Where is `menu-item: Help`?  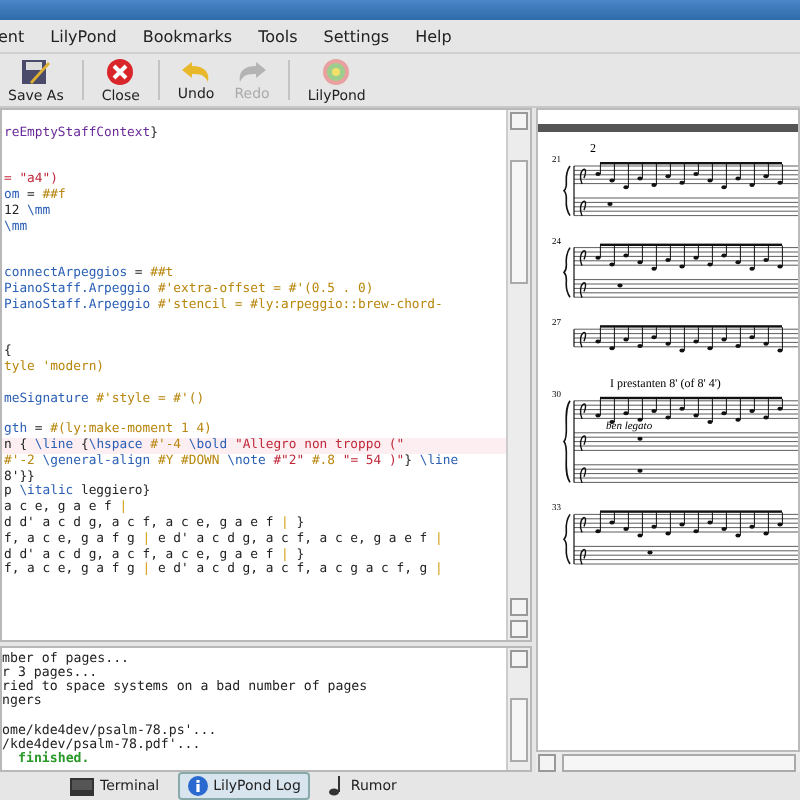 menu-item: Help is located at coordinates (433, 36).